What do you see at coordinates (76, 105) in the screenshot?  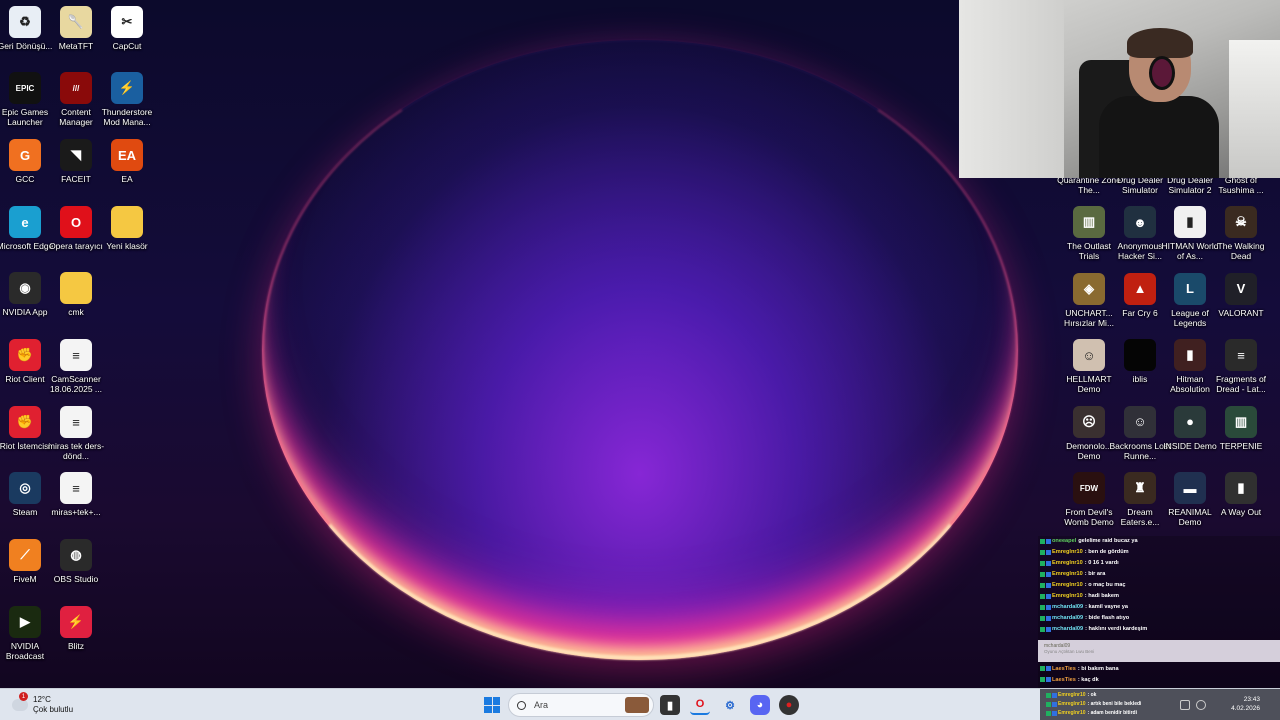 I see `desktop-icon-content-manager: ///Content Manager` at bounding box center [76, 105].